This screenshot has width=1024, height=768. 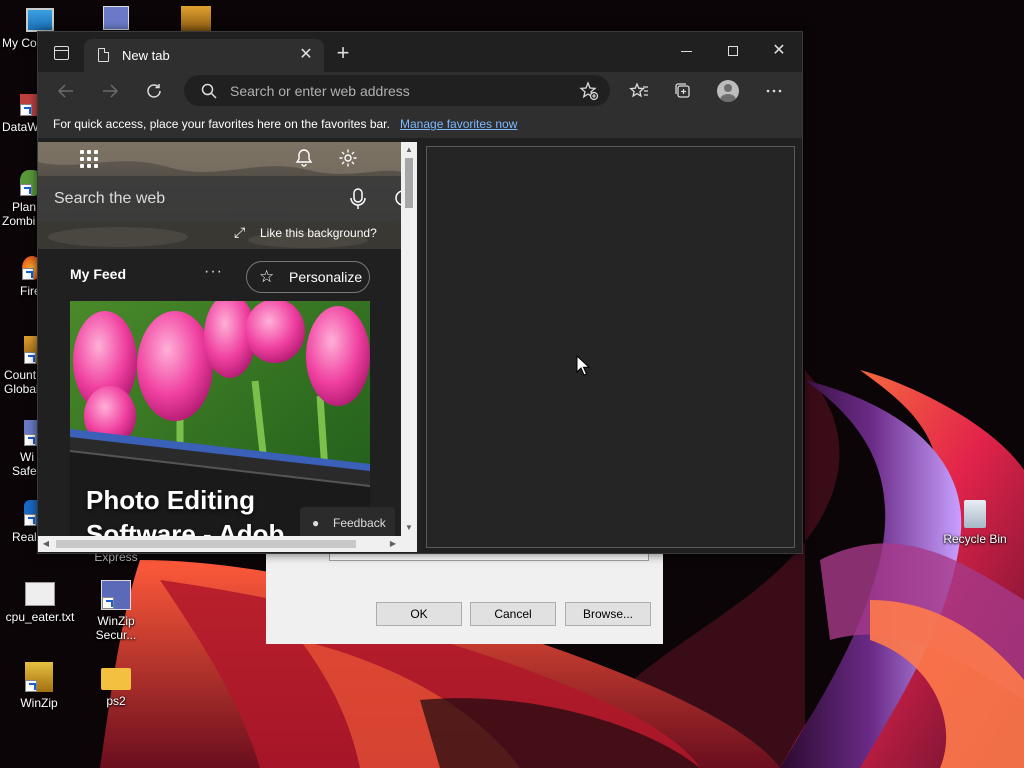 What do you see at coordinates (21, 114) in the screenshot?
I see `desktop-icon-dataw: DataW` at bounding box center [21, 114].